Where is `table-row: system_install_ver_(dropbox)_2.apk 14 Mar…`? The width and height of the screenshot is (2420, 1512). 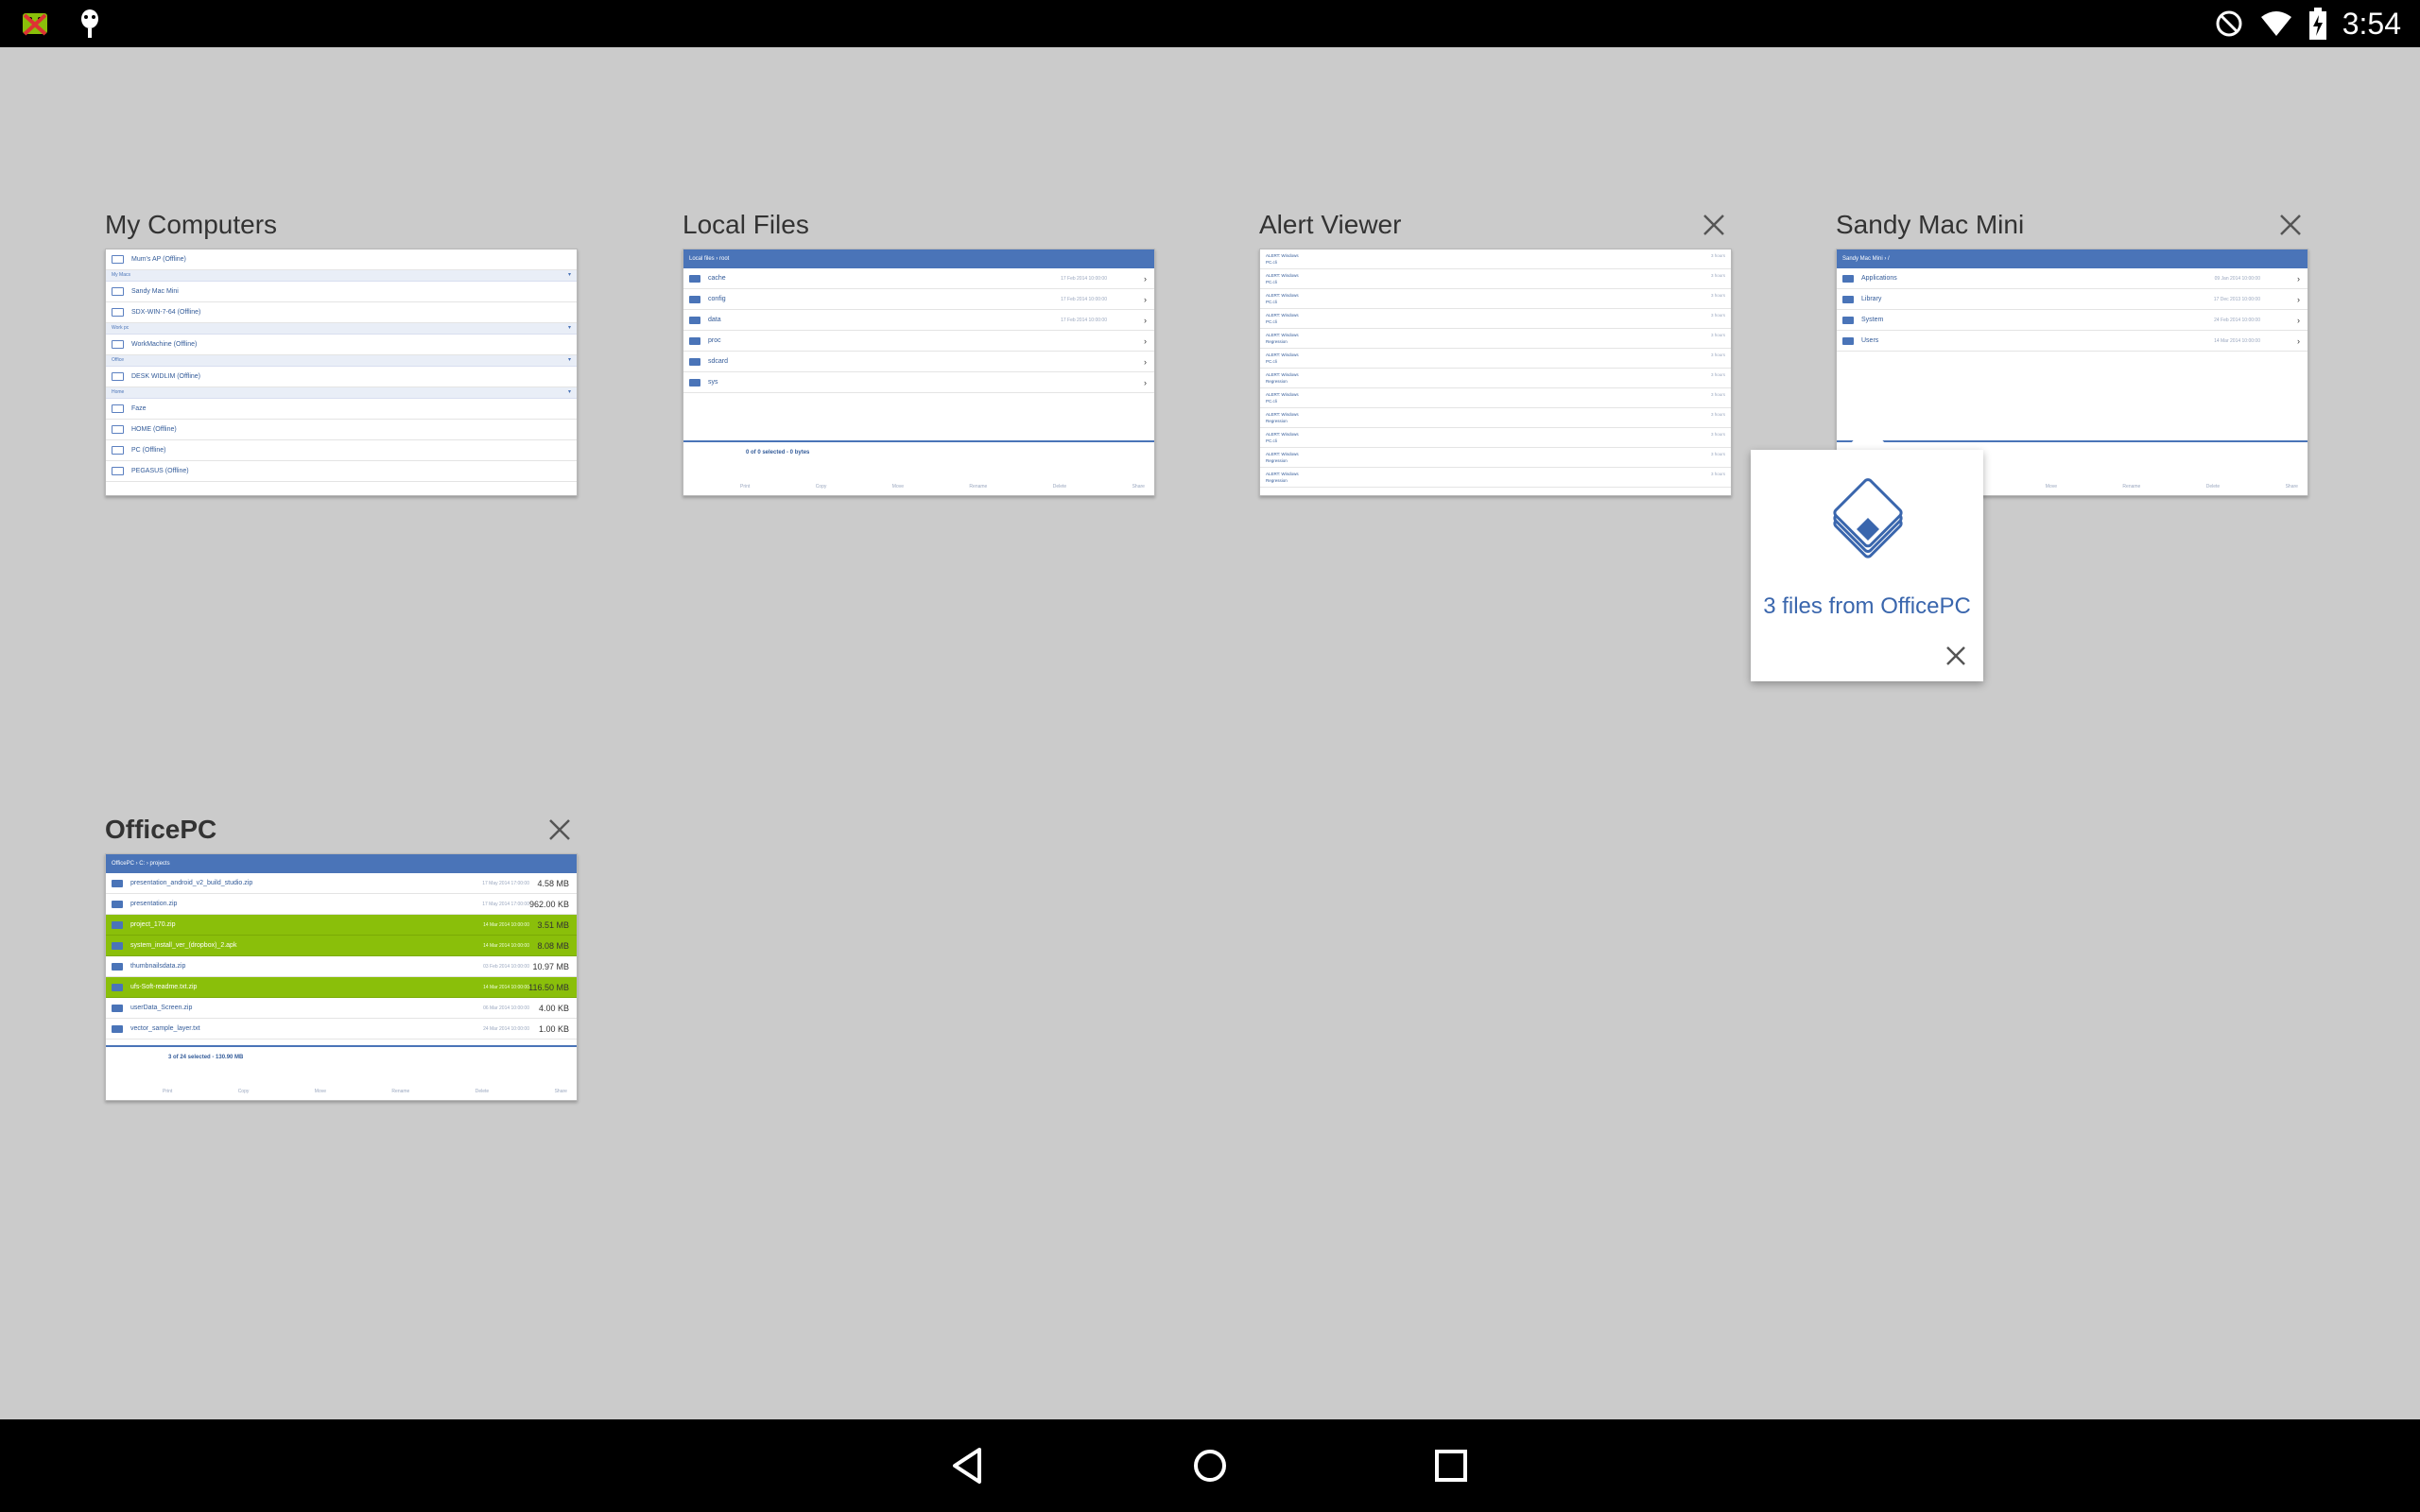
table-row: system_install_ver_(dropbox)_2.apk 14 Mar… is located at coordinates (341, 946).